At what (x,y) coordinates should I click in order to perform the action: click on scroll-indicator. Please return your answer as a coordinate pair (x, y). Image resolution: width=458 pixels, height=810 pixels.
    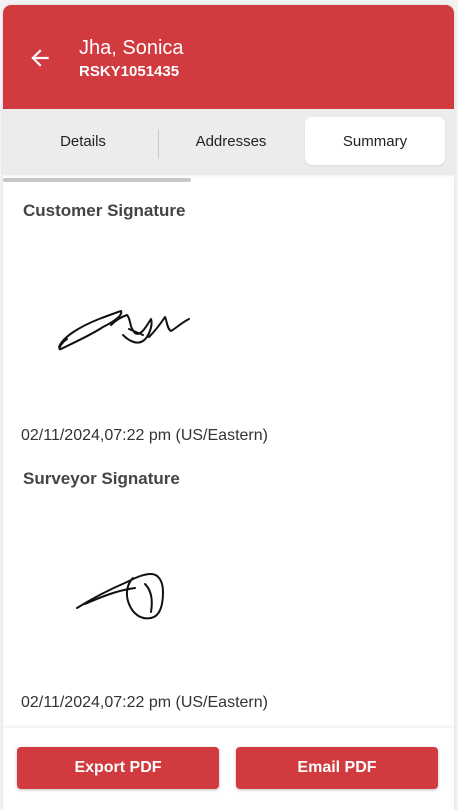
    Looking at the image, I should click on (97, 180).